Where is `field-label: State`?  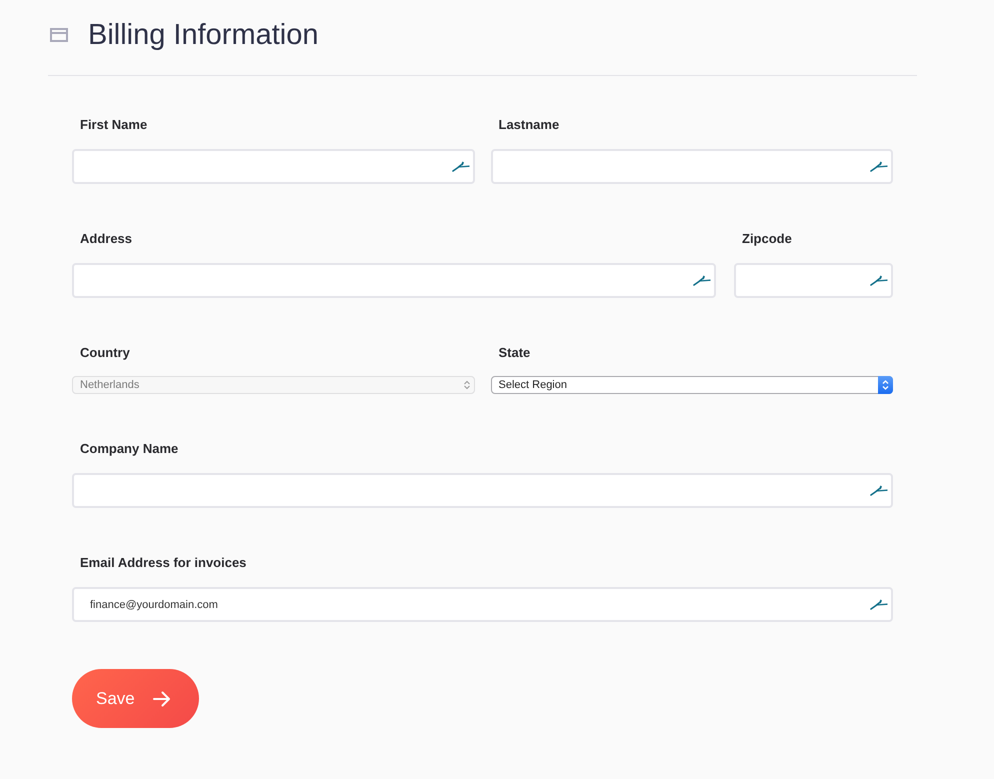
field-label: State is located at coordinates (515, 353).